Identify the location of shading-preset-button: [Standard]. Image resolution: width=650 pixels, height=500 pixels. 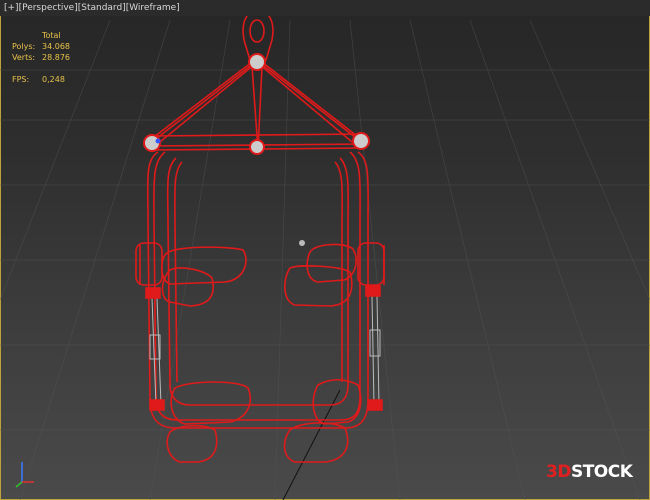
(102, 8).